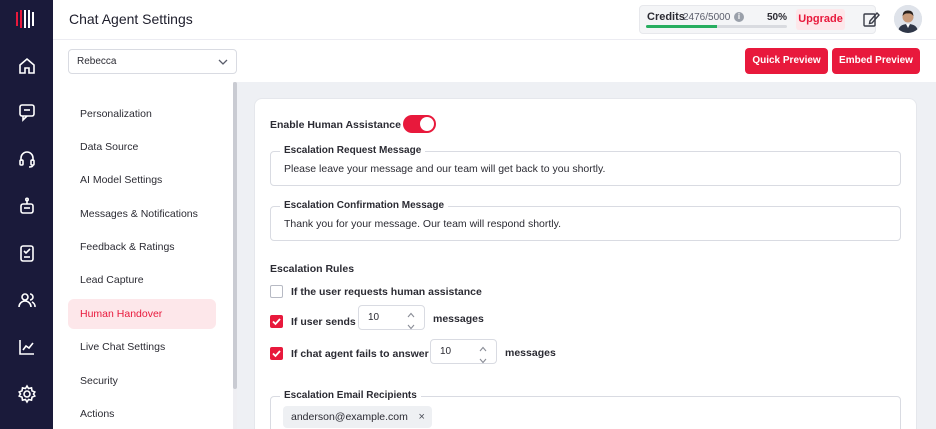 Image resolution: width=936 pixels, height=429 pixels. What do you see at coordinates (739, 17) in the screenshot?
I see `info-icon: i` at bounding box center [739, 17].